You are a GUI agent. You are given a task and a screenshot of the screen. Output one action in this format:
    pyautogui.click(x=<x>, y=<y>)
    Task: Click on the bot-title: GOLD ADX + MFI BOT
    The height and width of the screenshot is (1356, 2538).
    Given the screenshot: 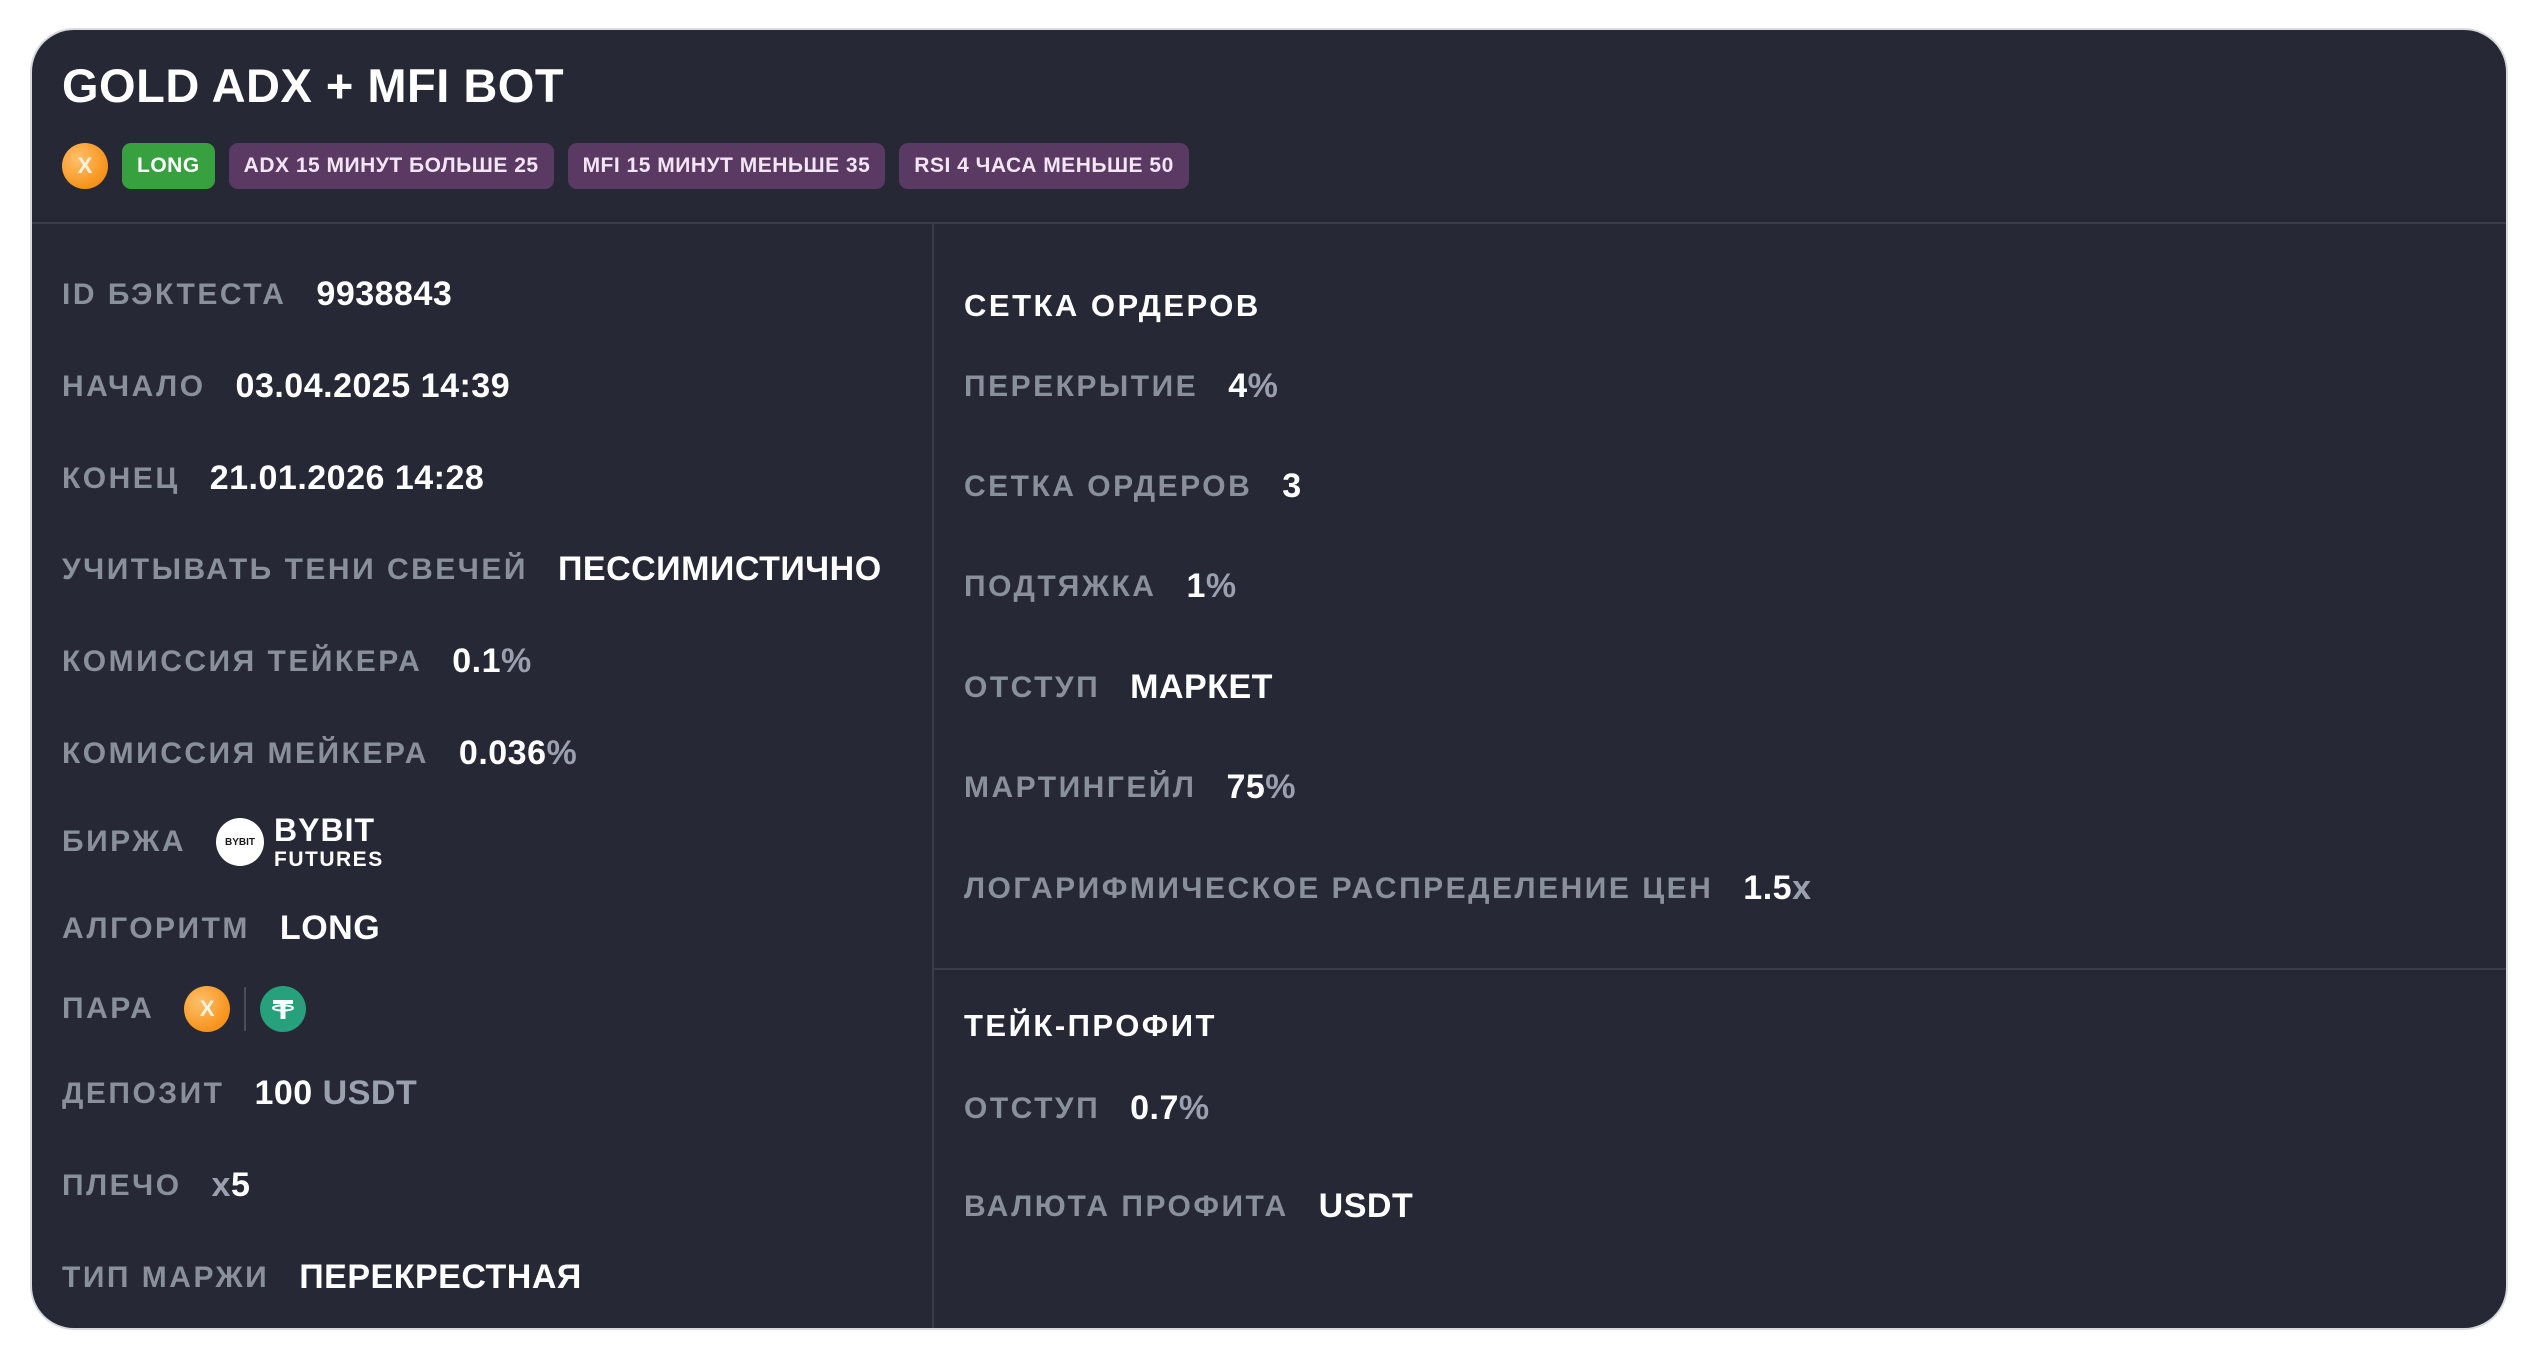 What is the action you would take?
    pyautogui.click(x=313, y=85)
    